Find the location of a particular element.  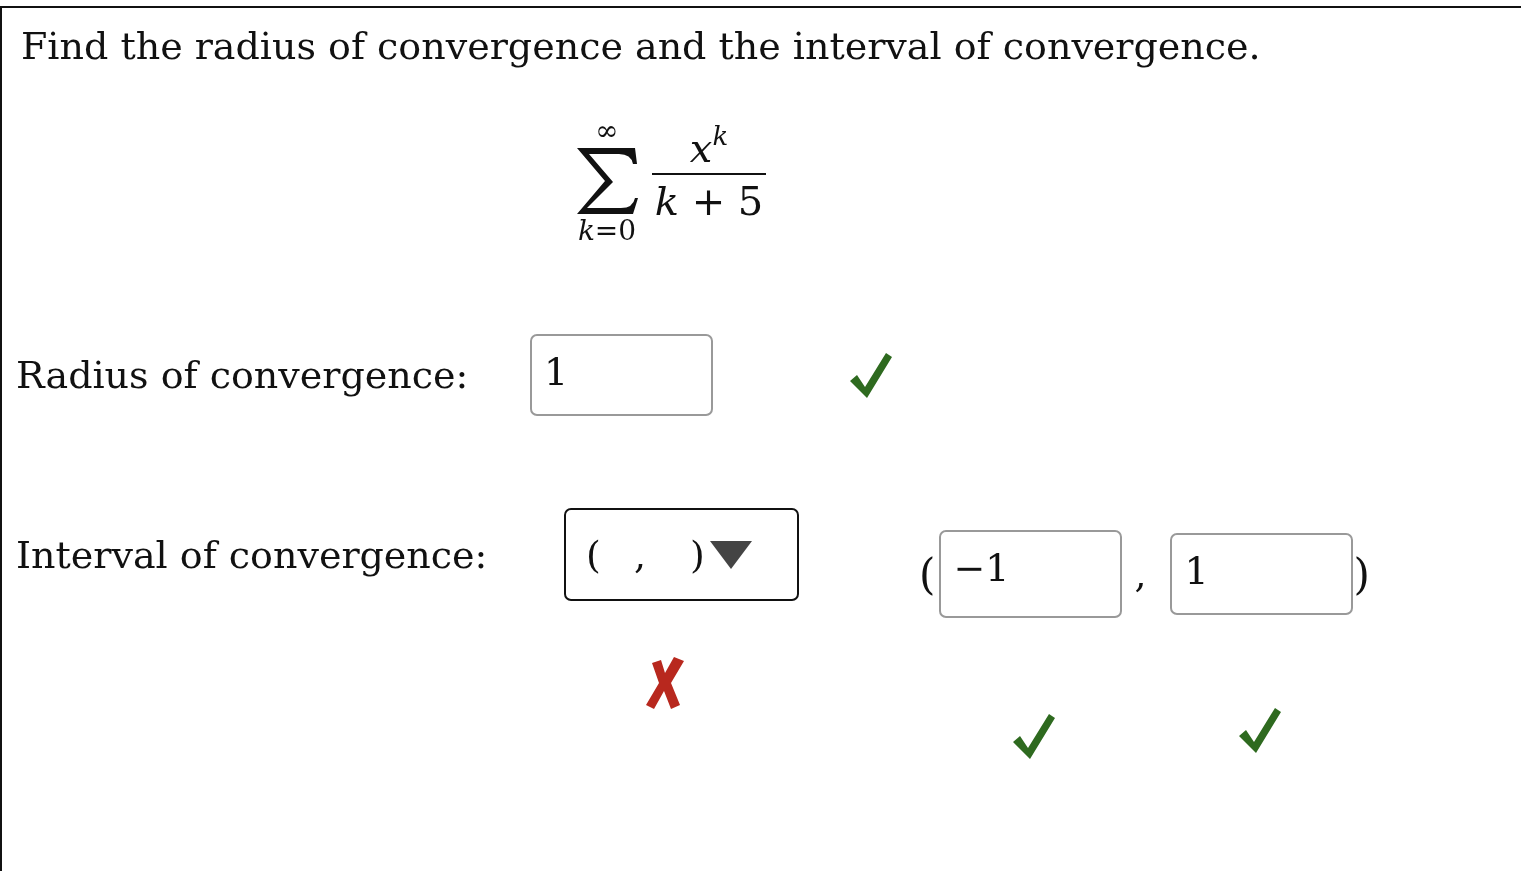

close-parenthesis: ) is located at coordinates (1361, 574).